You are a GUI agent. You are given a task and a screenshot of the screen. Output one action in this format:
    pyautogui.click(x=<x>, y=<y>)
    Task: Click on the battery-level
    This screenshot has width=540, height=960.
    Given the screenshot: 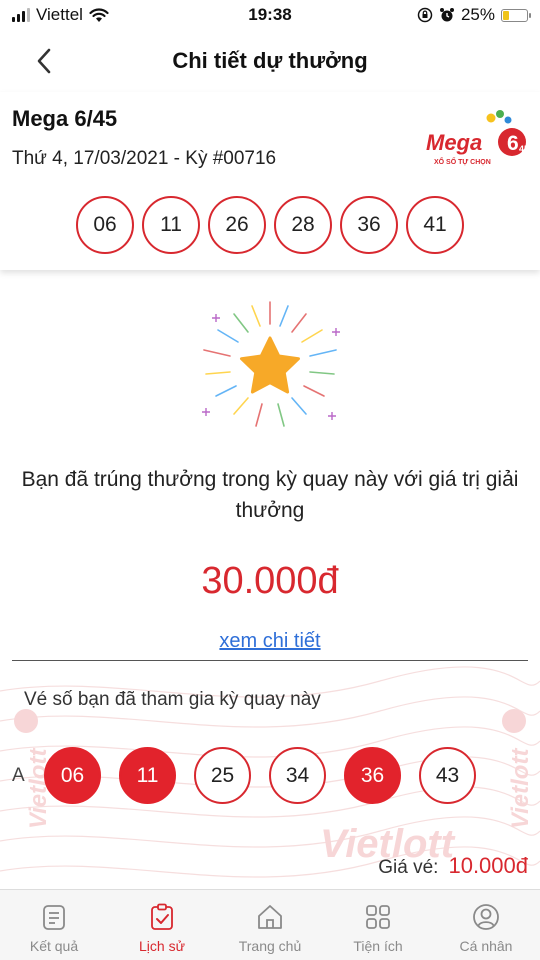 What is the action you would take?
    pyautogui.click(x=506, y=15)
    